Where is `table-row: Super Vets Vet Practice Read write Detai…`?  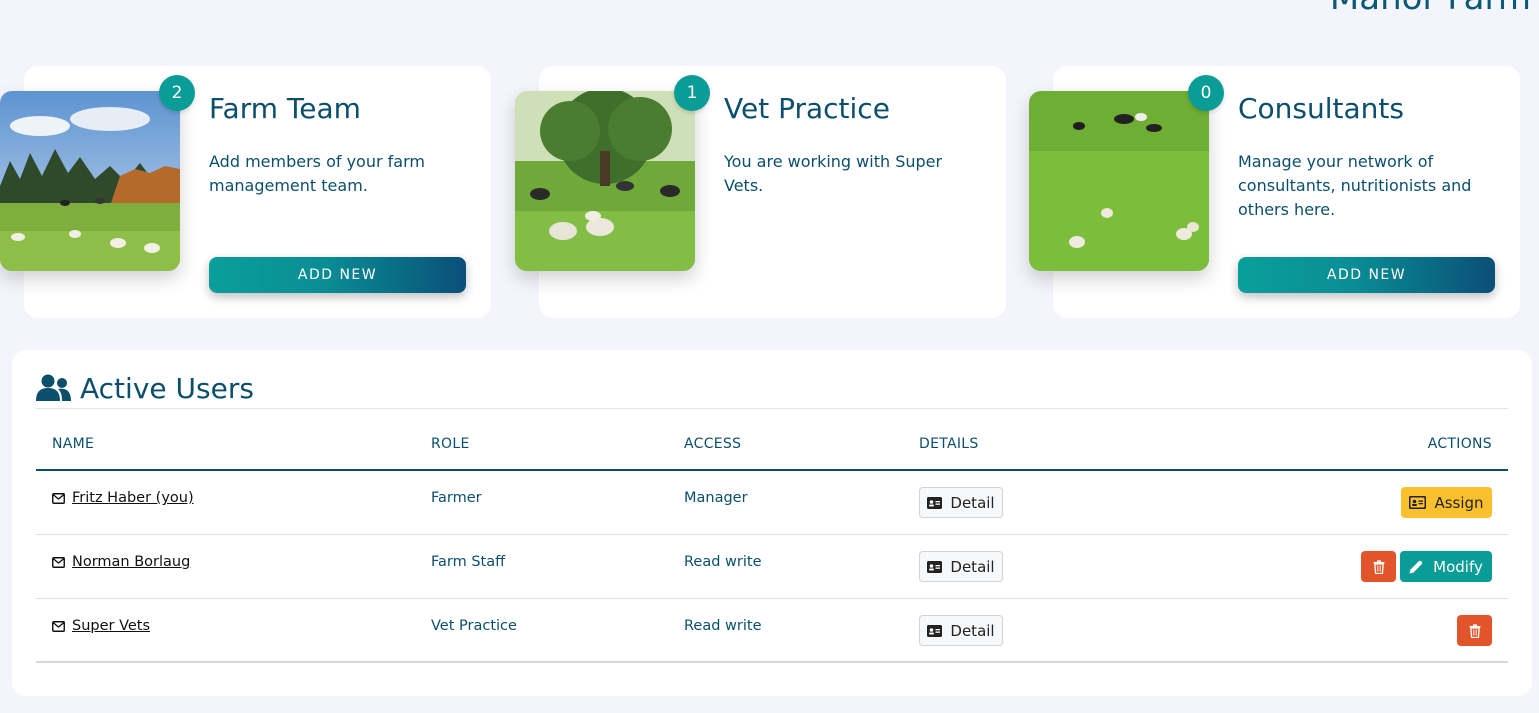 table-row: Super Vets Vet Practice Read write Detai… is located at coordinates (772, 631).